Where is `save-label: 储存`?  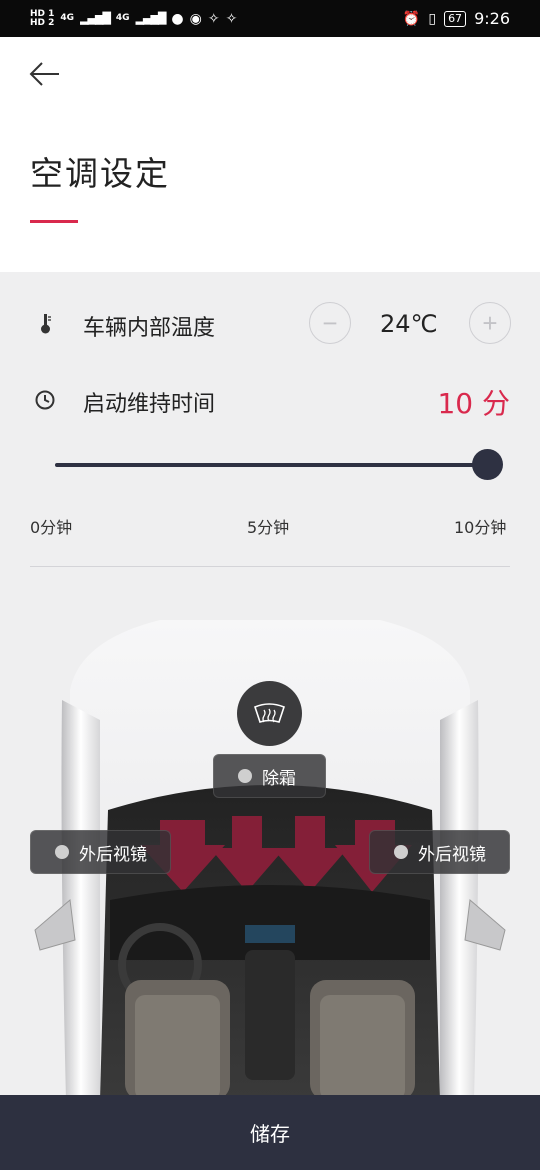 save-label: 储存 is located at coordinates (270, 1134).